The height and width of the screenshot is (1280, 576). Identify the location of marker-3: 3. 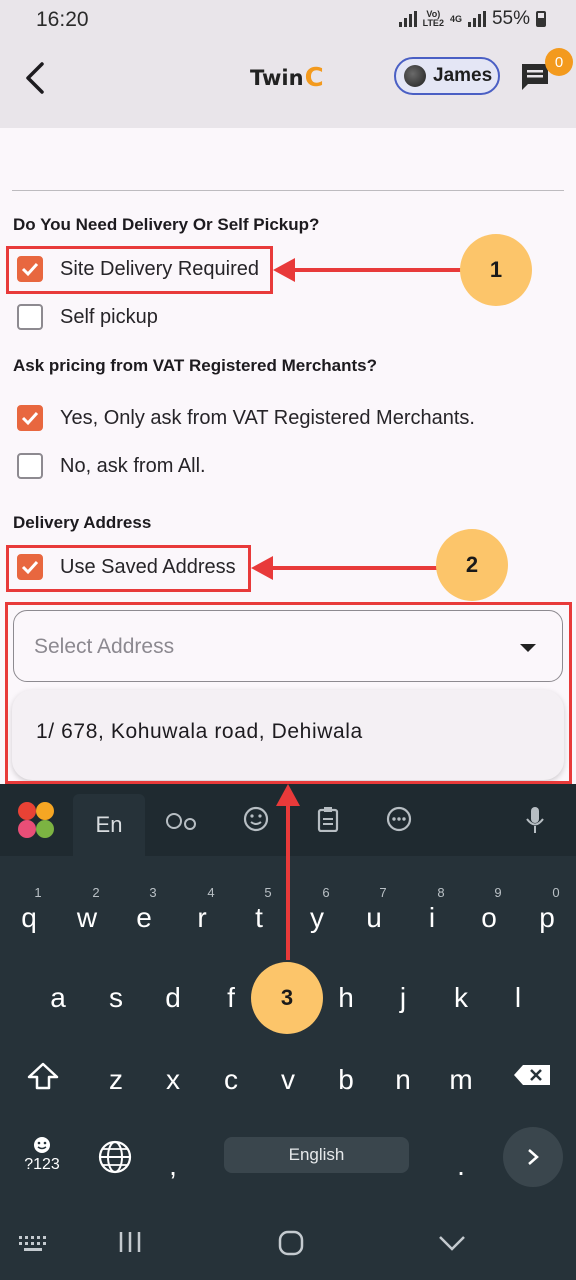
(287, 998).